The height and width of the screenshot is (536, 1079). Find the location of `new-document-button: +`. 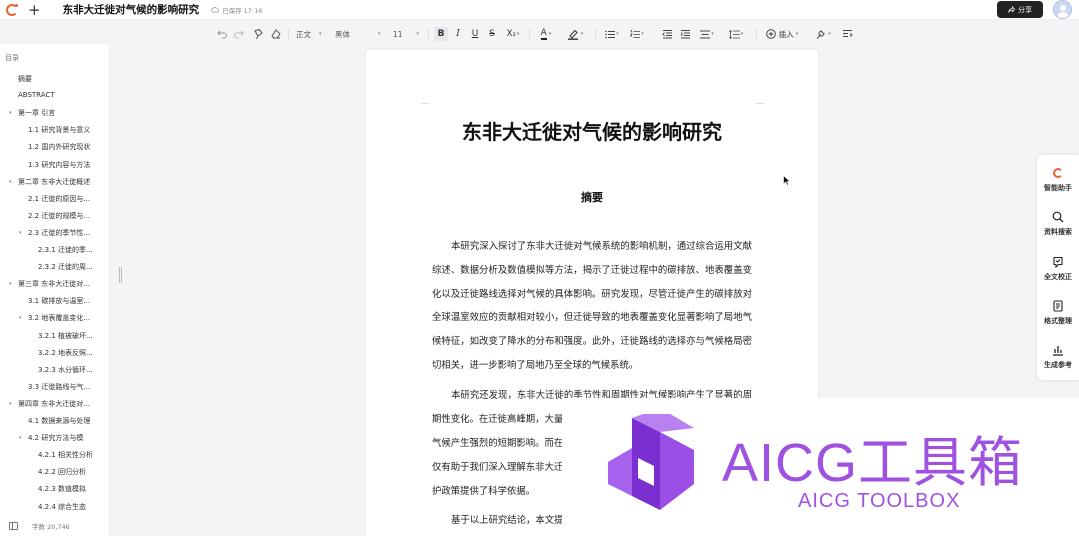

new-document-button: + is located at coordinates (34, 9).